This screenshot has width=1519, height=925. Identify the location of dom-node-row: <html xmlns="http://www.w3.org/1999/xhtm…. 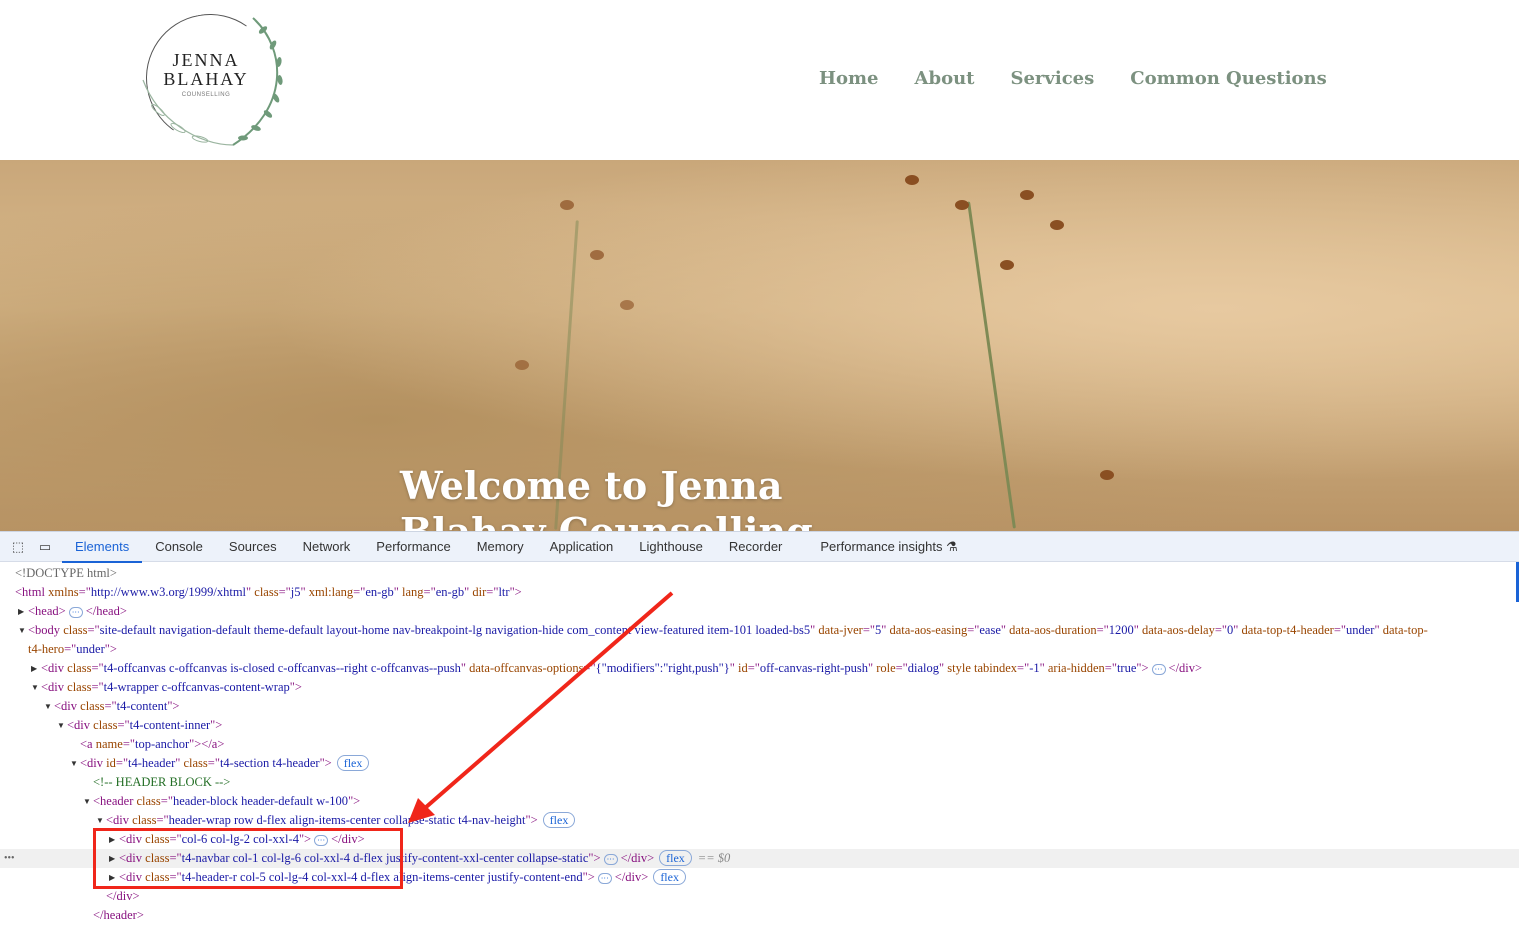
(759, 592).